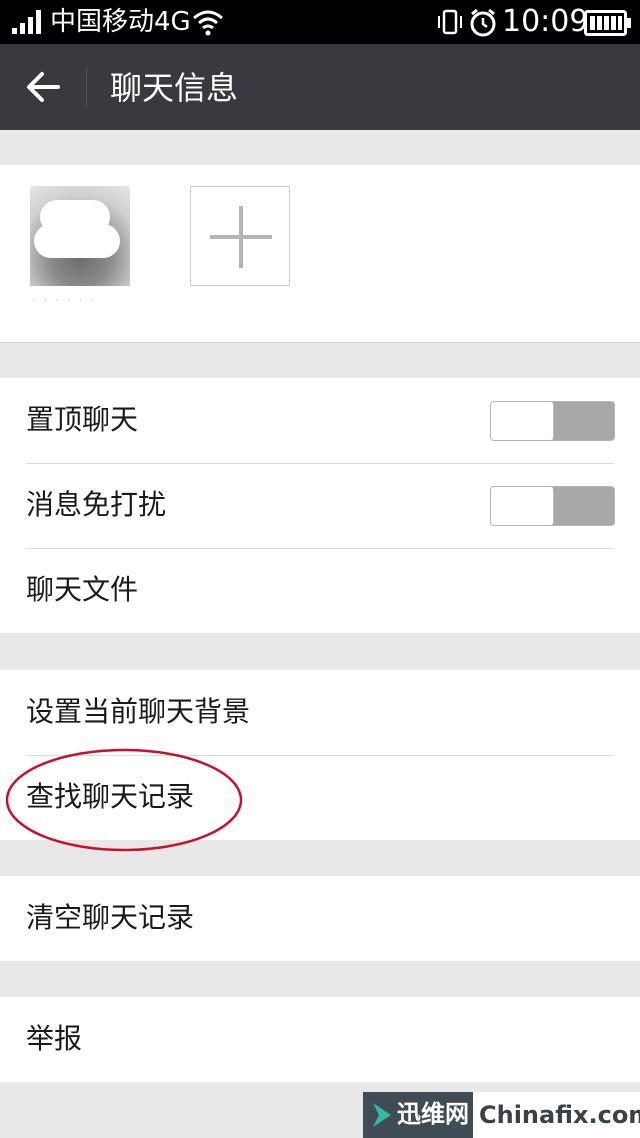 Image resolution: width=640 pixels, height=1138 pixels. Describe the element at coordinates (82, 419) in the screenshot. I see `pin-chat-label: 置顶聊天` at that location.